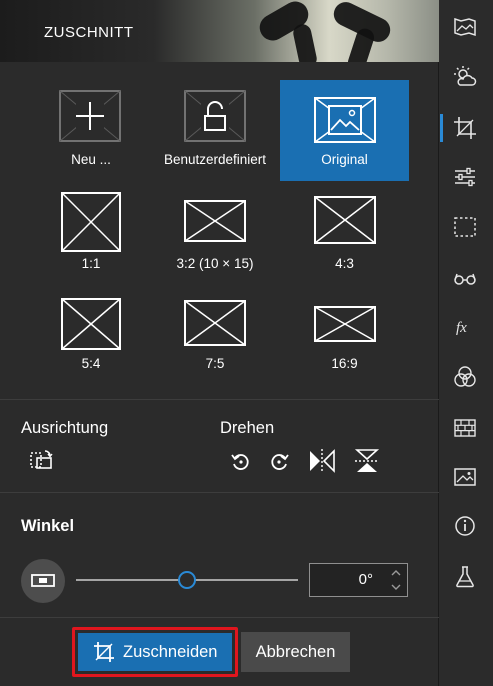 The width and height of the screenshot is (493, 686). Describe the element at coordinates (215, 159) in the screenshot. I see `ratio-label: Benutzerdefiniert` at that location.